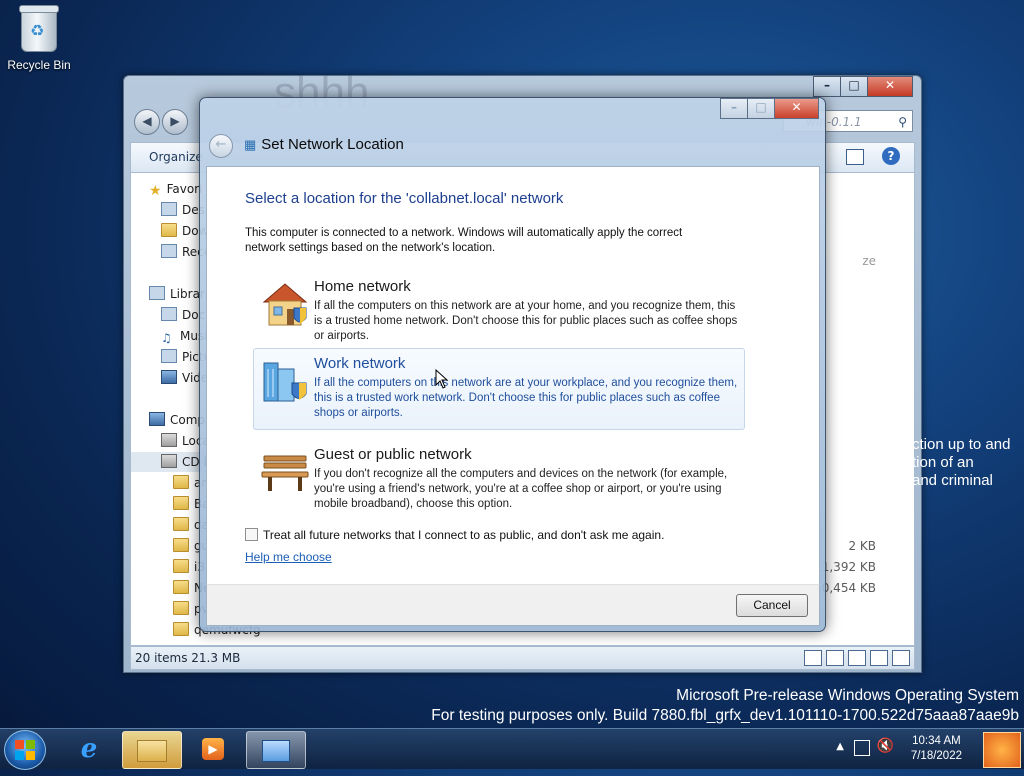 This screenshot has height=776, width=1024. What do you see at coordinates (442, 379) in the screenshot?
I see `mouse-cursor-icon` at bounding box center [442, 379].